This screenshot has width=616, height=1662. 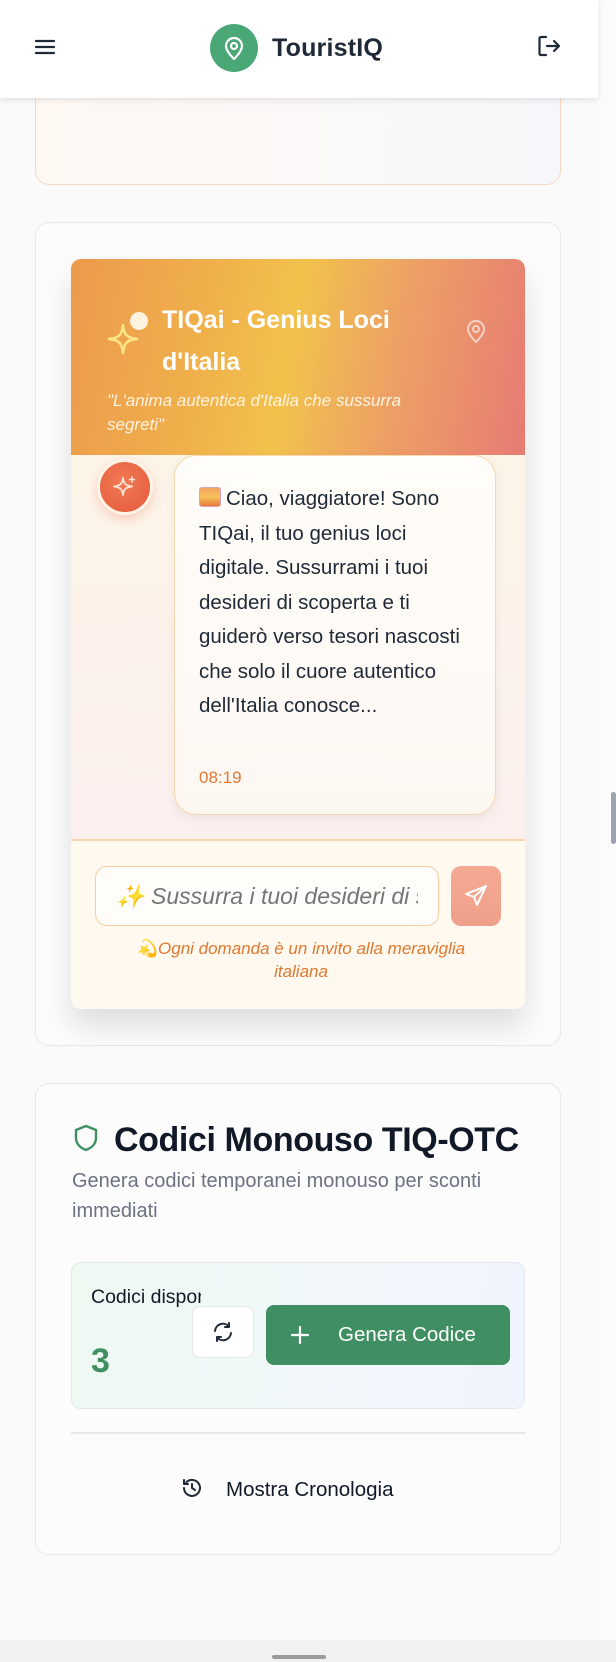 What do you see at coordinates (550, 46) in the screenshot?
I see `logout-icon` at bounding box center [550, 46].